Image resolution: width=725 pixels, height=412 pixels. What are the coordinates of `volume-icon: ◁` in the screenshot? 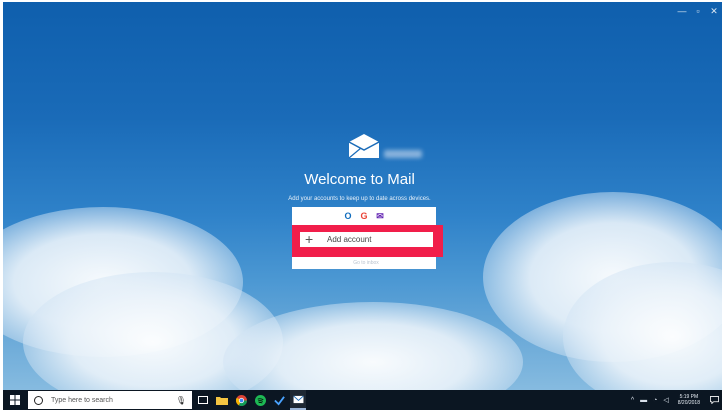 It's located at (665, 400).